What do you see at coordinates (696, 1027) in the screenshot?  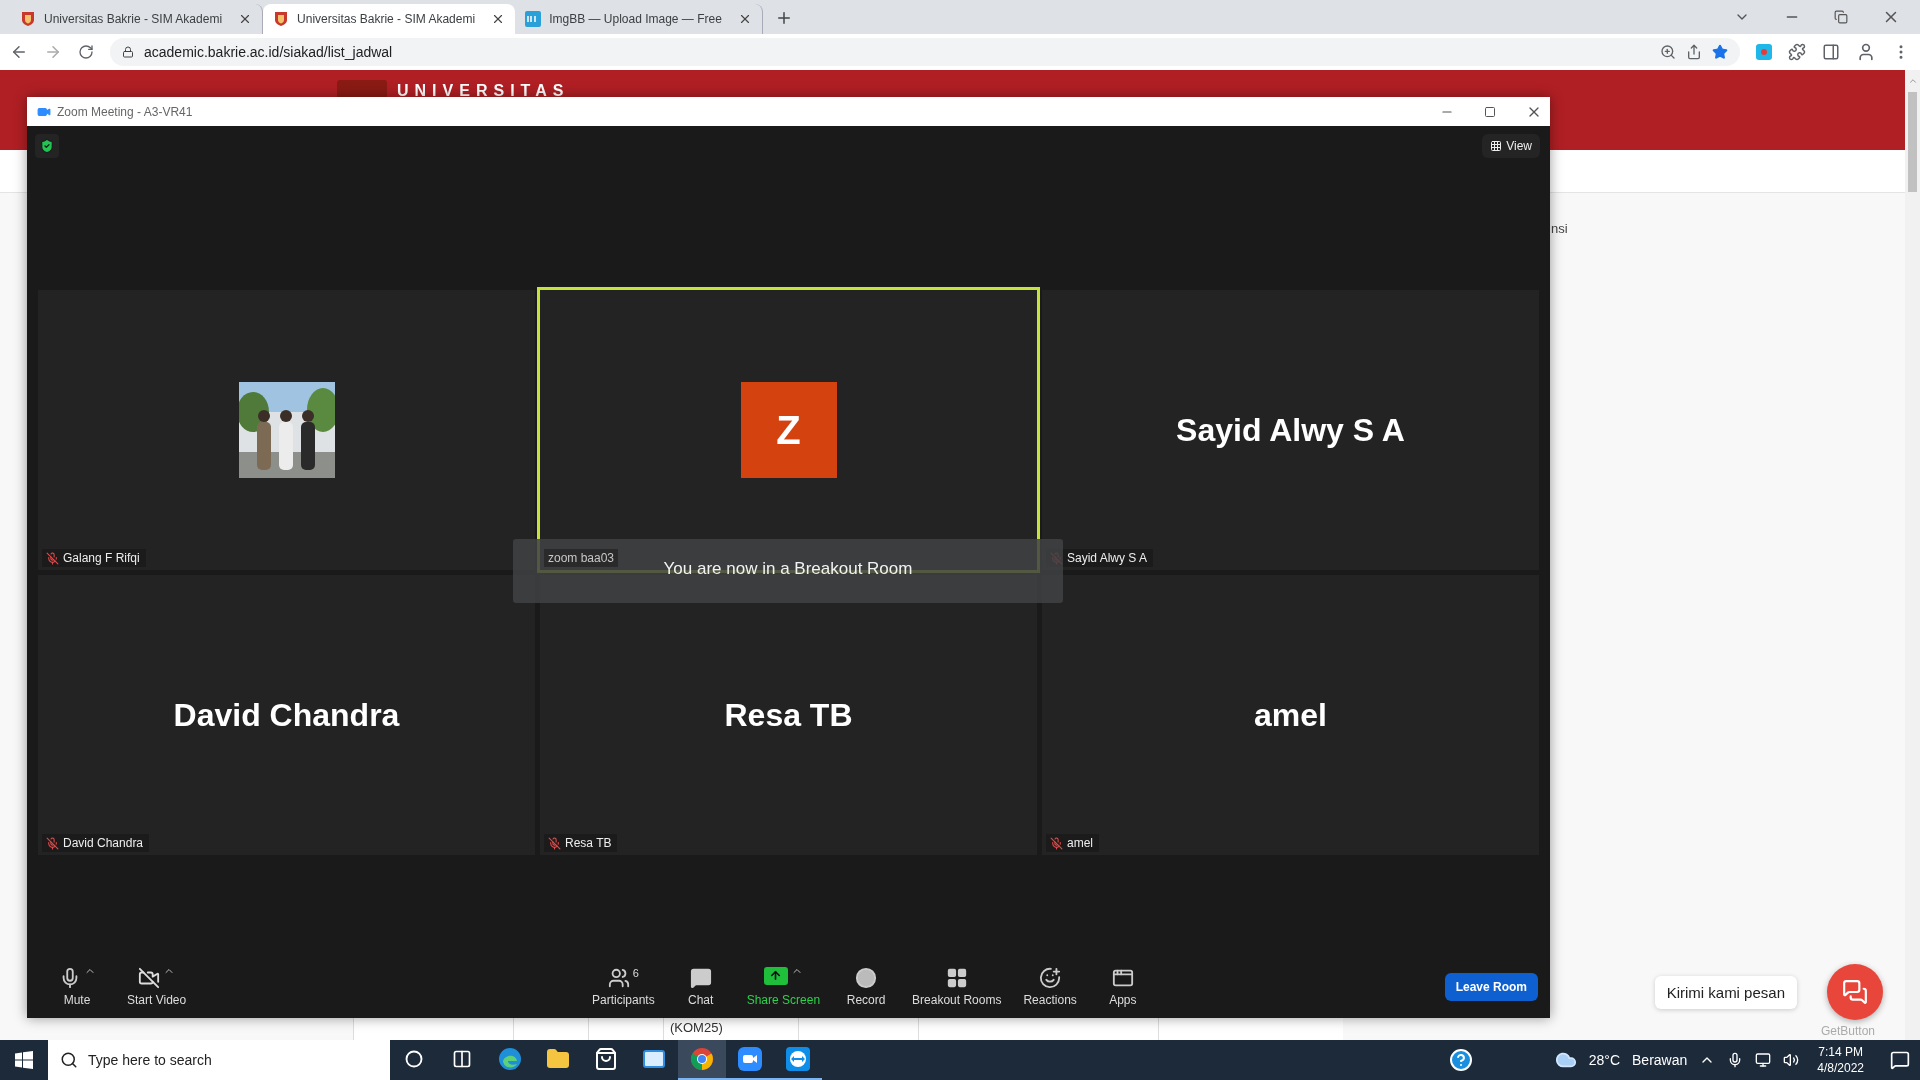 I see `table-cell: (KOM25)` at bounding box center [696, 1027].